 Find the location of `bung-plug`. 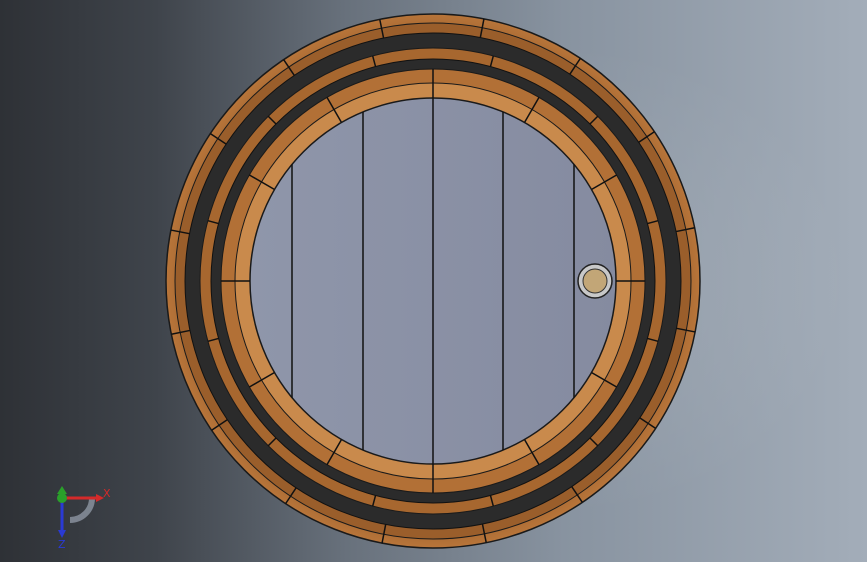

bung-plug is located at coordinates (595, 281).